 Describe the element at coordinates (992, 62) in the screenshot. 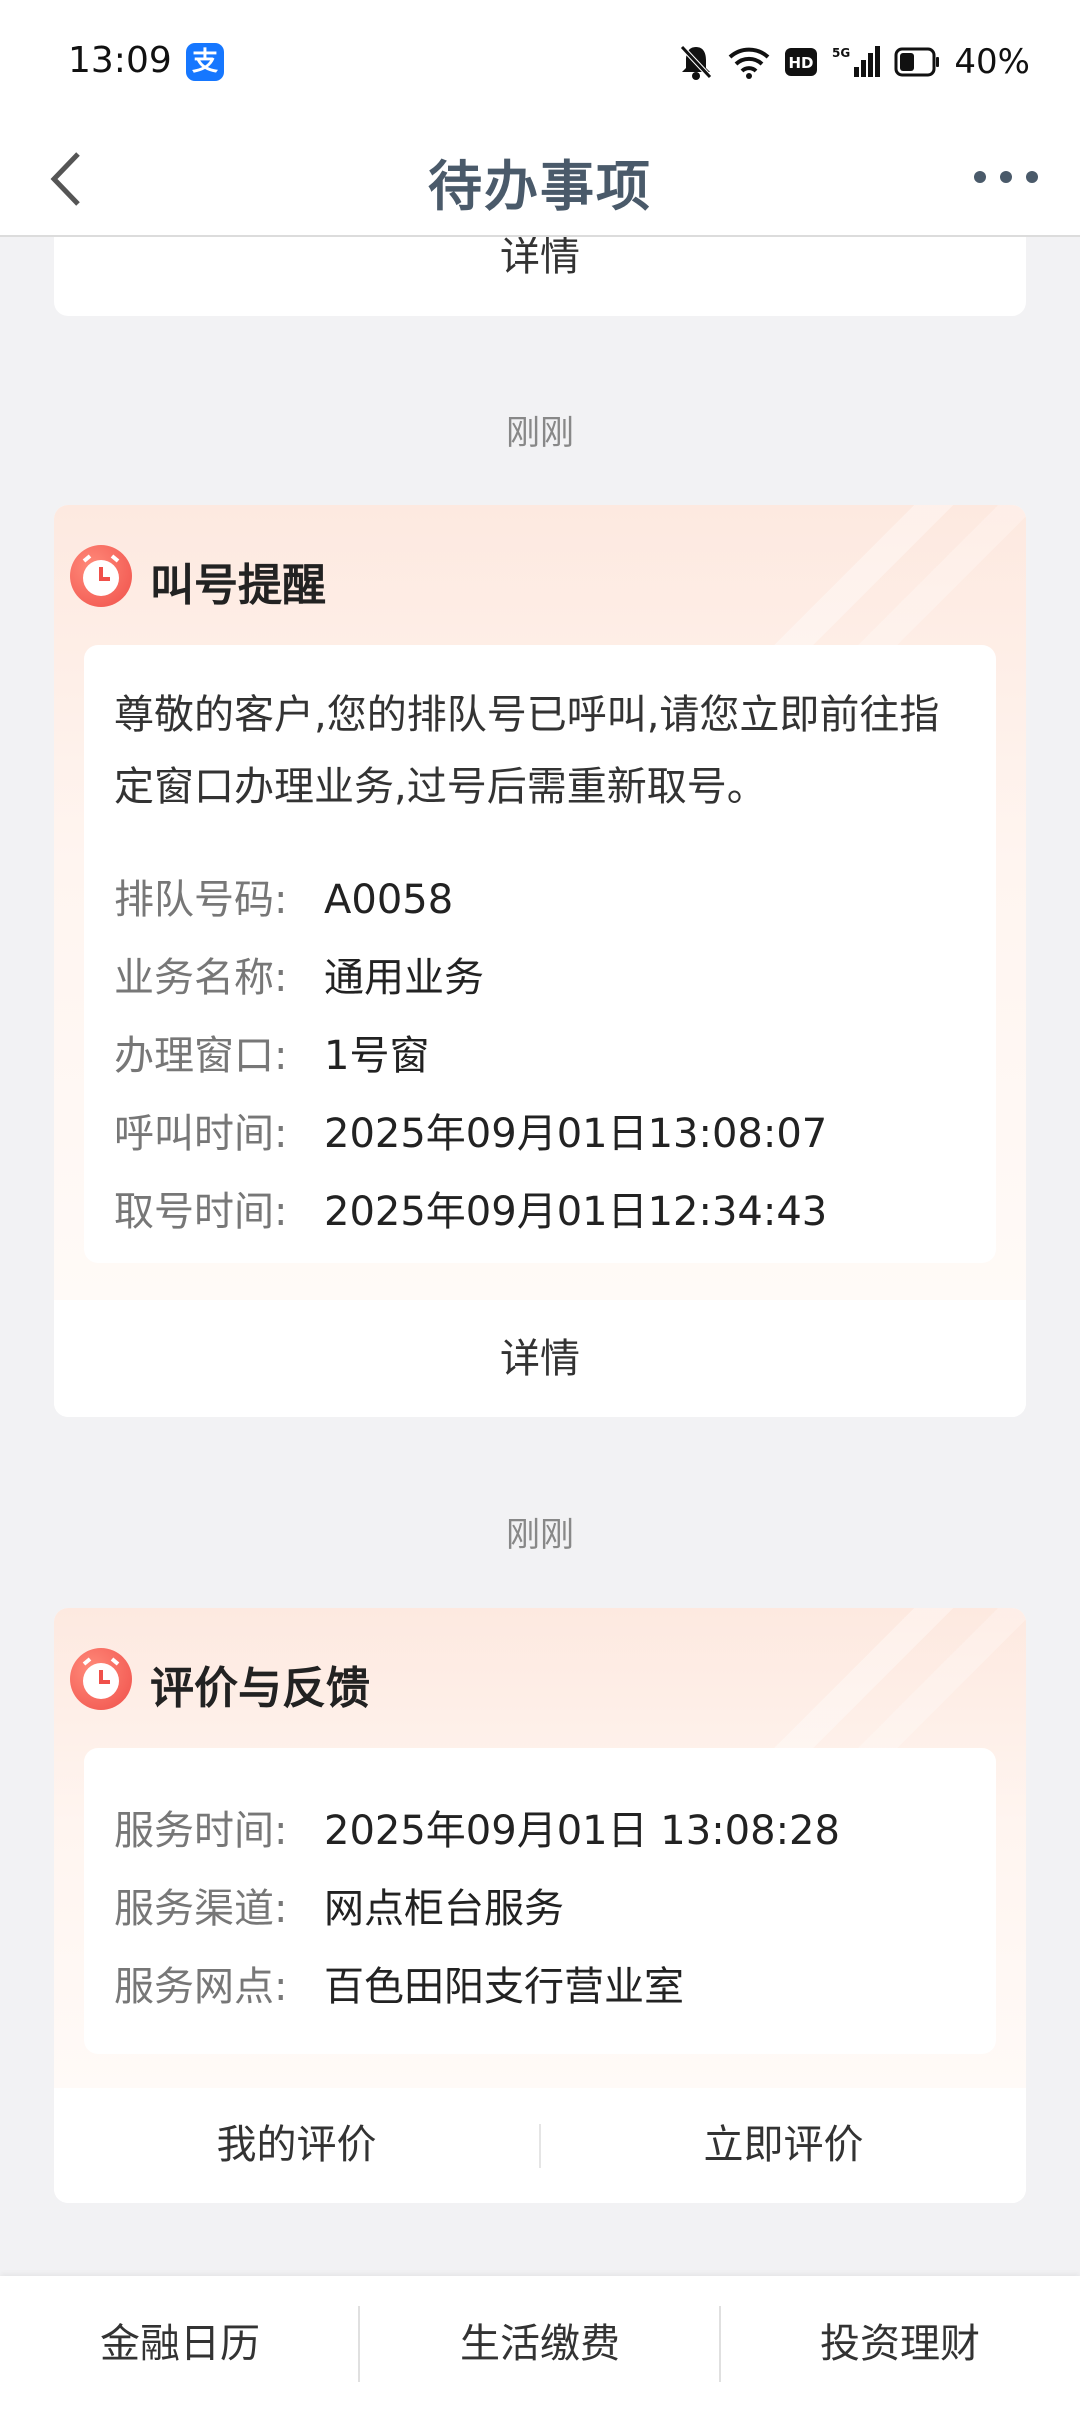

I see `battery-percent: 40%` at that location.